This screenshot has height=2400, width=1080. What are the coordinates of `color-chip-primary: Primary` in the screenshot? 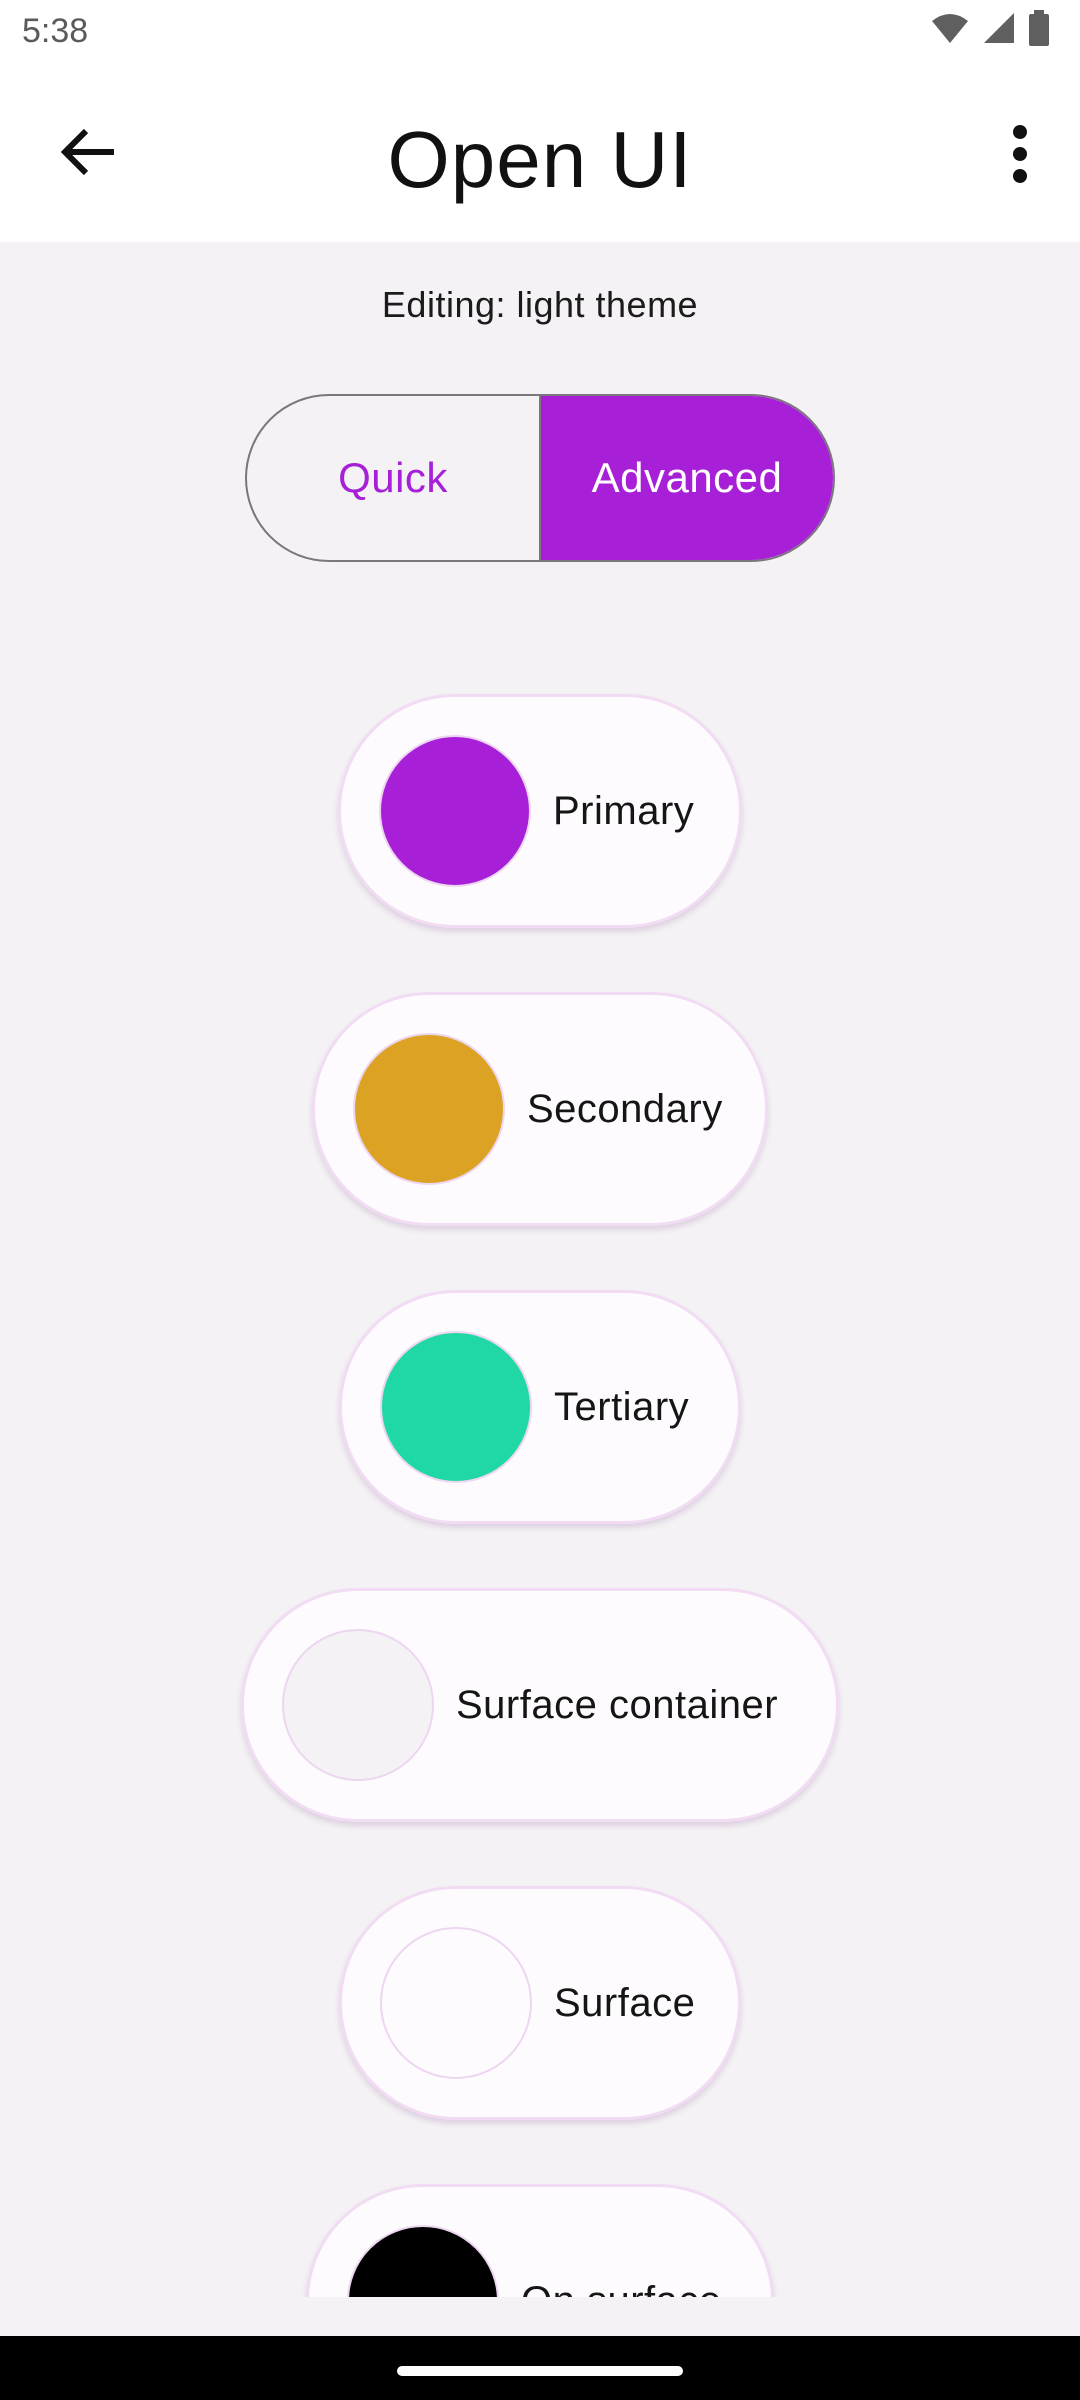 It's located at (540, 811).